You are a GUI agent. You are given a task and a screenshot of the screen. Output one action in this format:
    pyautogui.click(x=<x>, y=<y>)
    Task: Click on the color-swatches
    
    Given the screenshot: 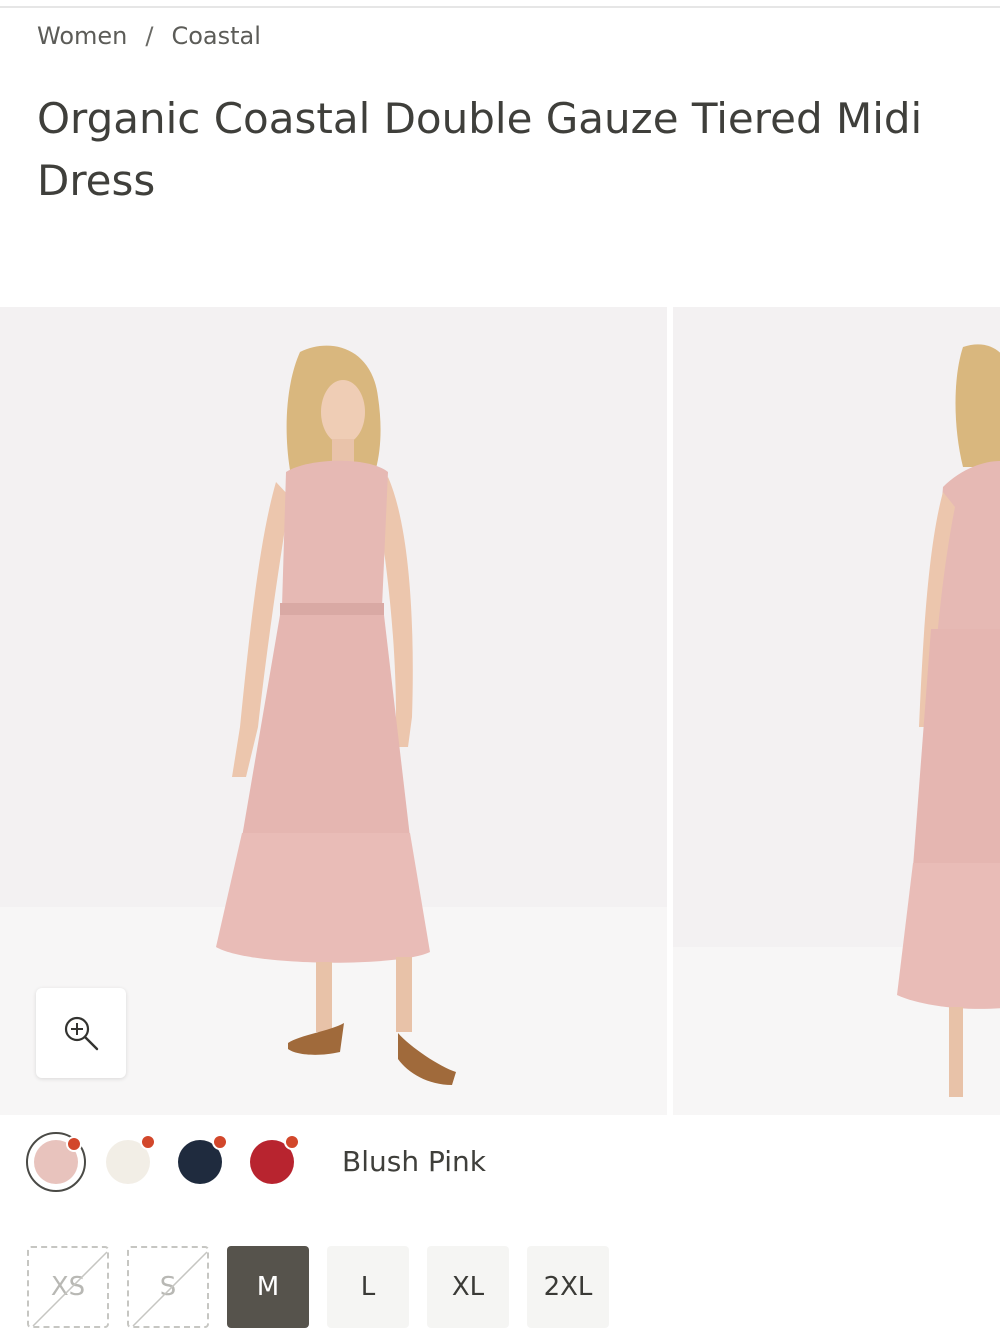 What is the action you would take?
    pyautogui.click(x=170, y=1162)
    